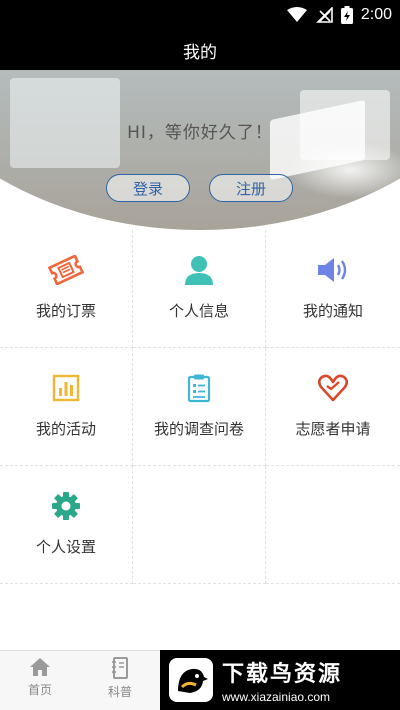 The image size is (400, 710). What do you see at coordinates (282, 674) in the screenshot?
I see `watermark-title: 下载鸟资源` at bounding box center [282, 674].